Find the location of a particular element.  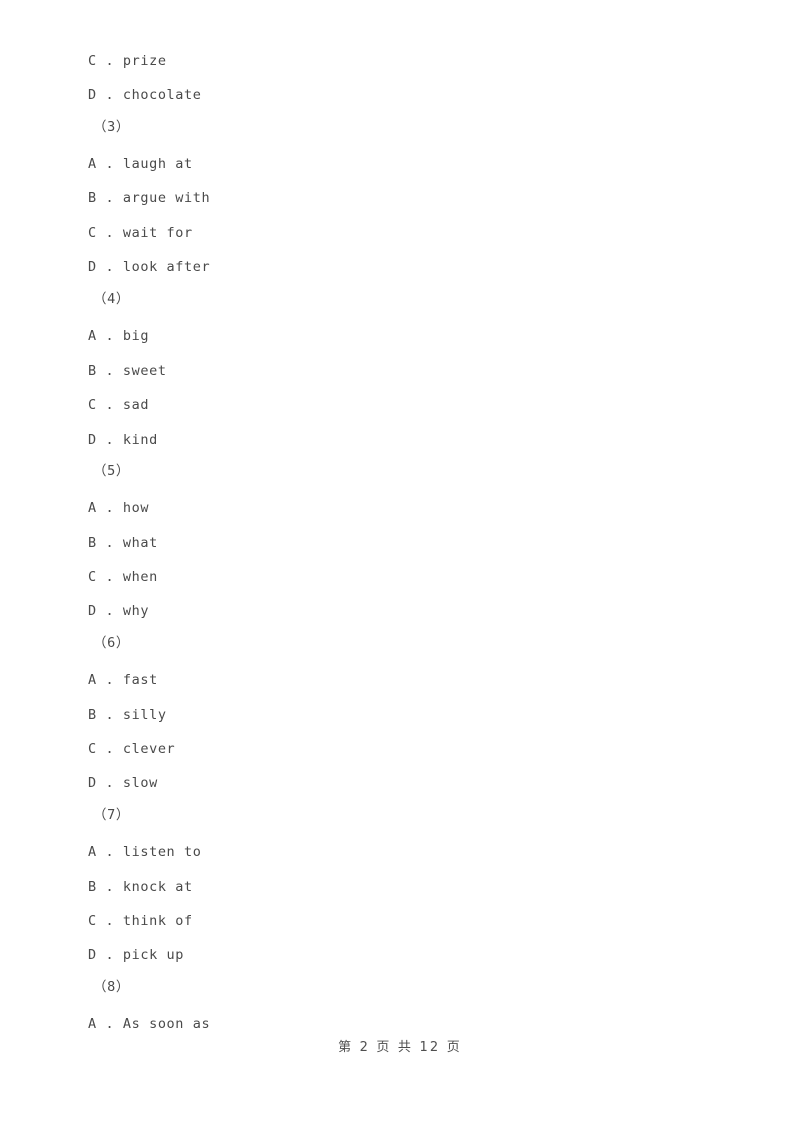

answer-option: B . argue with is located at coordinates (149, 198).